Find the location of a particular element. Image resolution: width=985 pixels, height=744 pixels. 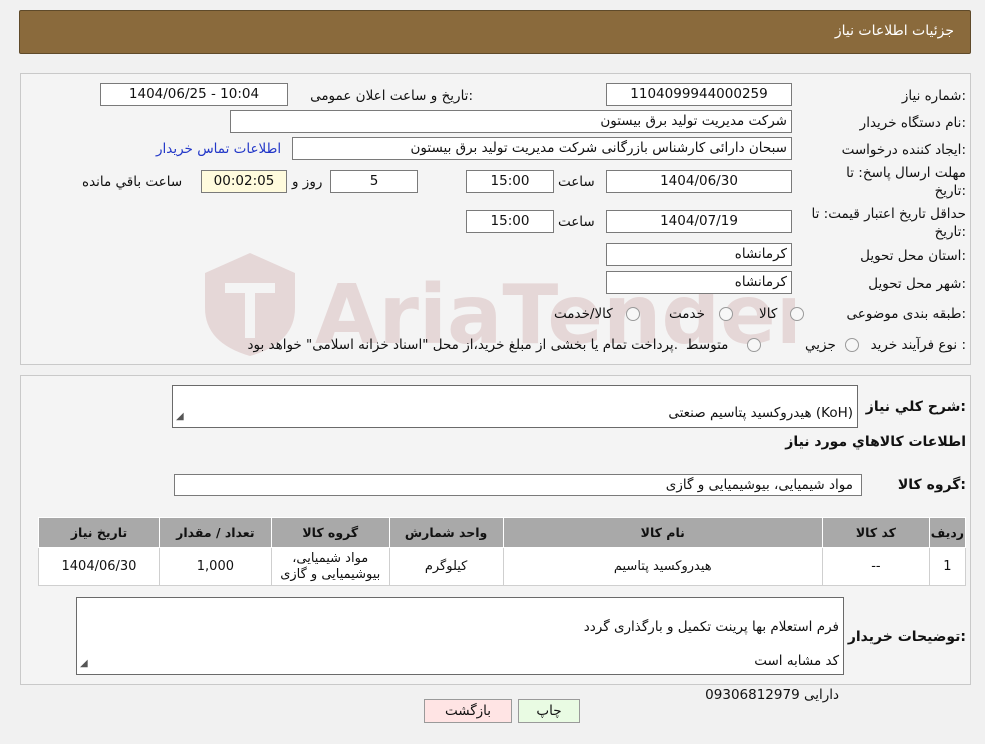

need-number-field: 1104099944000259 is located at coordinates (699, 94).